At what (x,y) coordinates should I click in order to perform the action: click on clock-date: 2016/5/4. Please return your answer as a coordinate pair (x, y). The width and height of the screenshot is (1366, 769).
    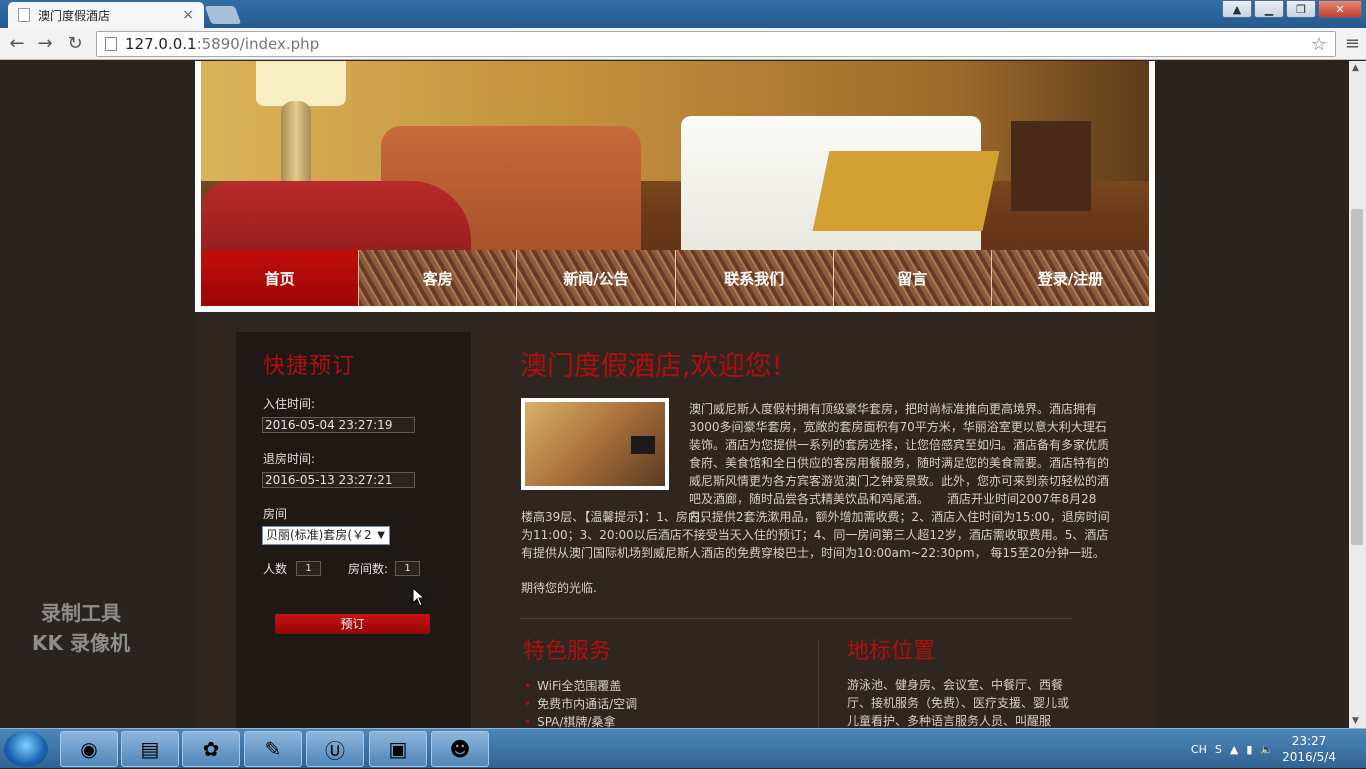
    Looking at the image, I should click on (1309, 757).